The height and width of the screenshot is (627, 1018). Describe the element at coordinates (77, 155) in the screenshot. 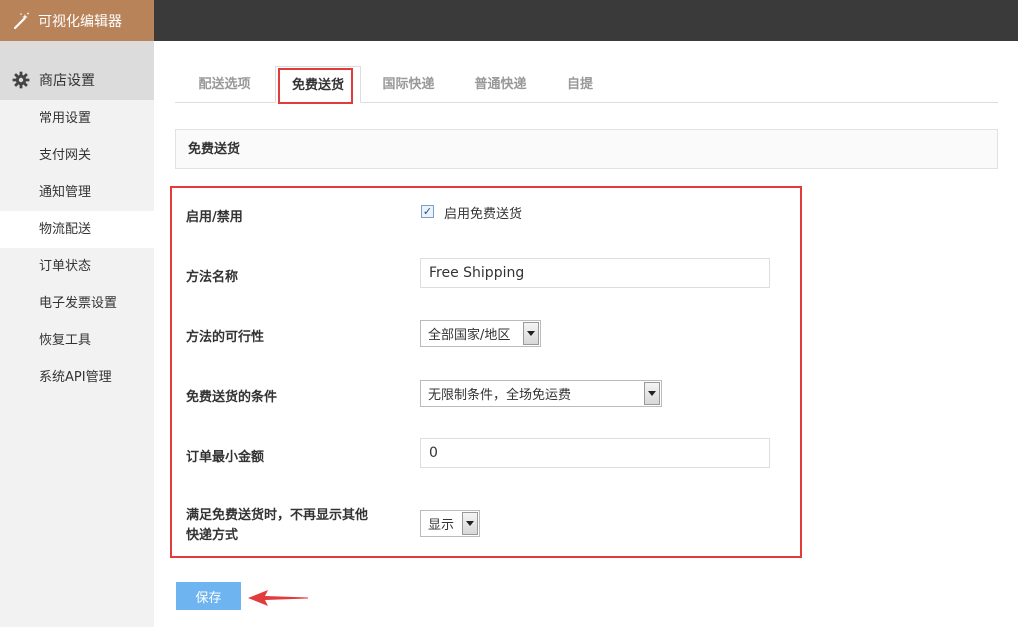

I see `sidebar-item-payment-gateway: 支付网关` at that location.